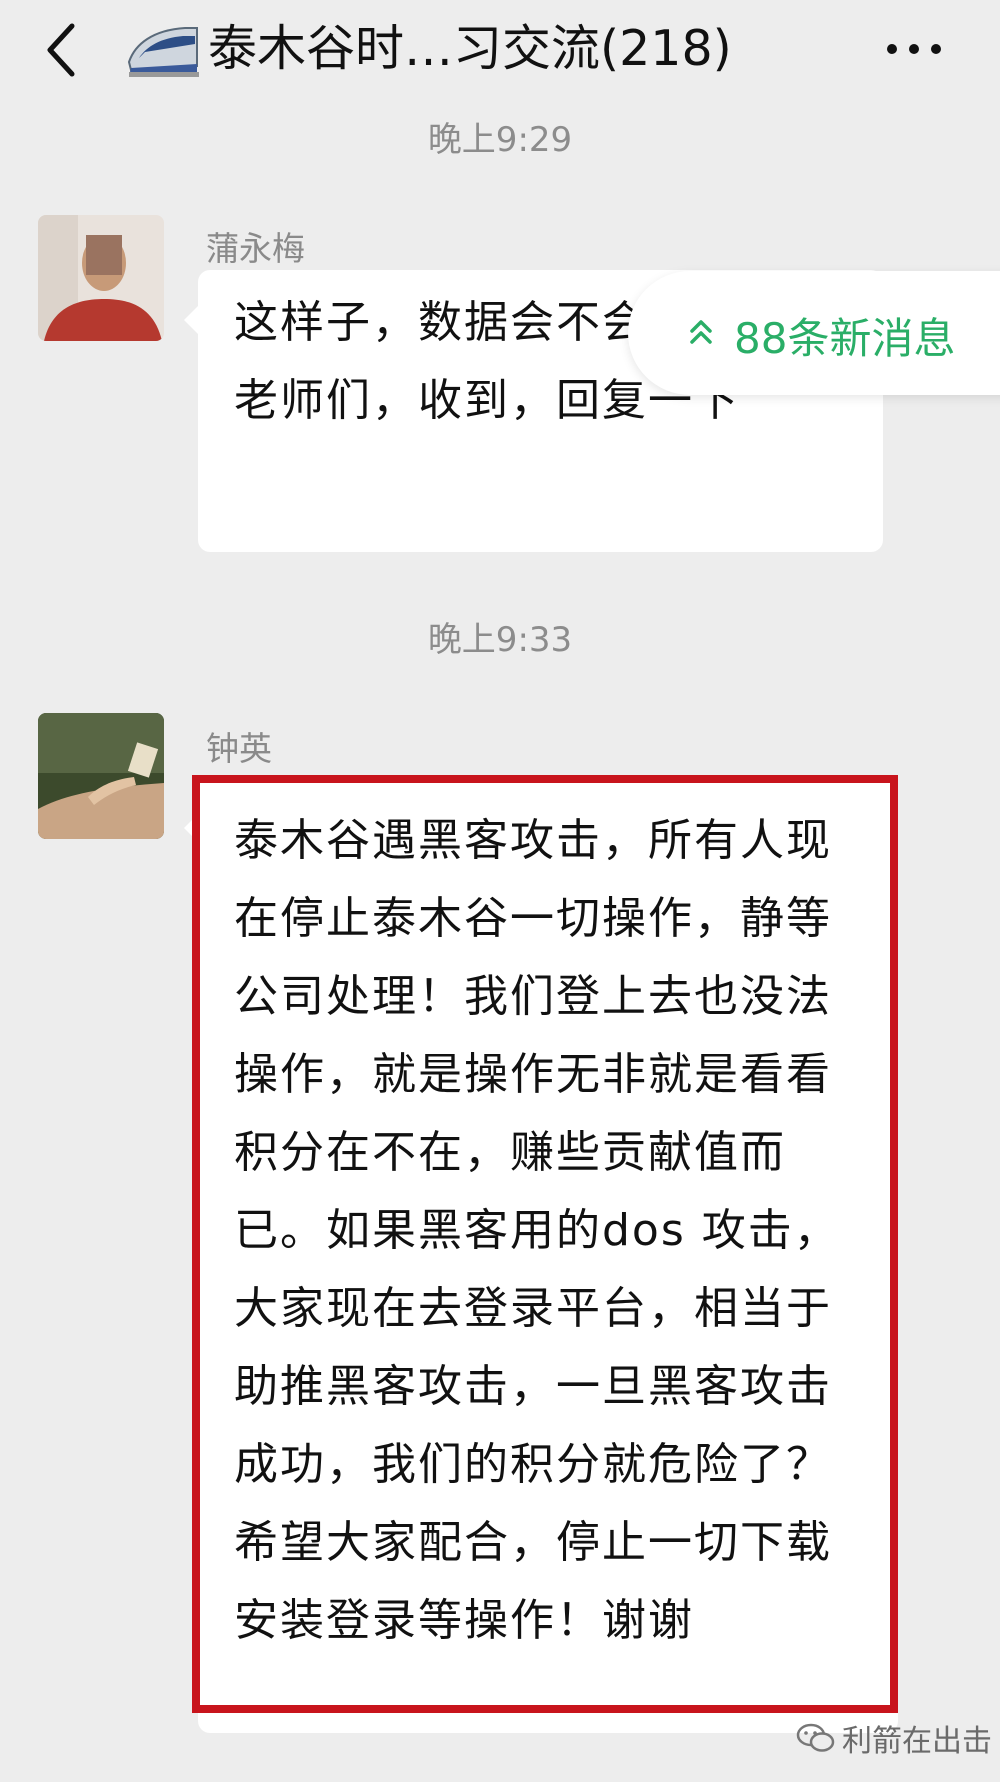  Describe the element at coordinates (914, 49) in the screenshot. I see `more-dots-icon` at that location.